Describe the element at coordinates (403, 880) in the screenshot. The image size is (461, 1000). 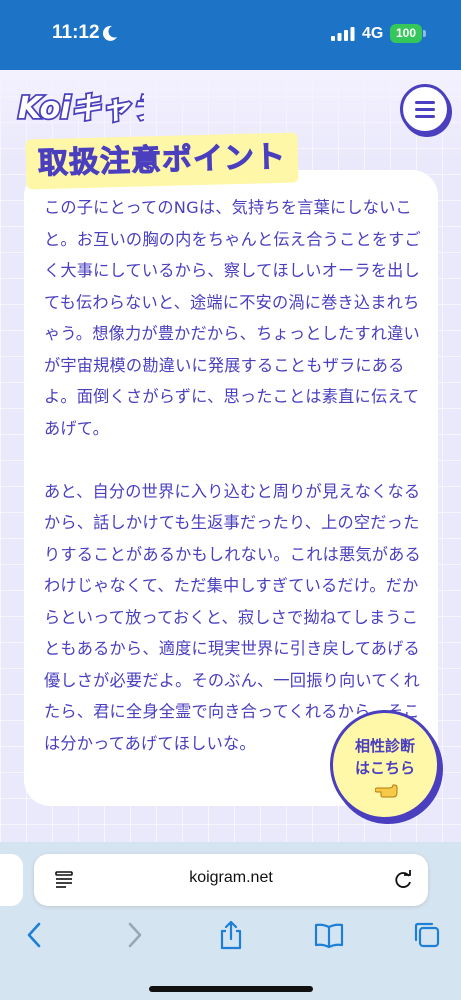
I see `reload-icon` at that location.